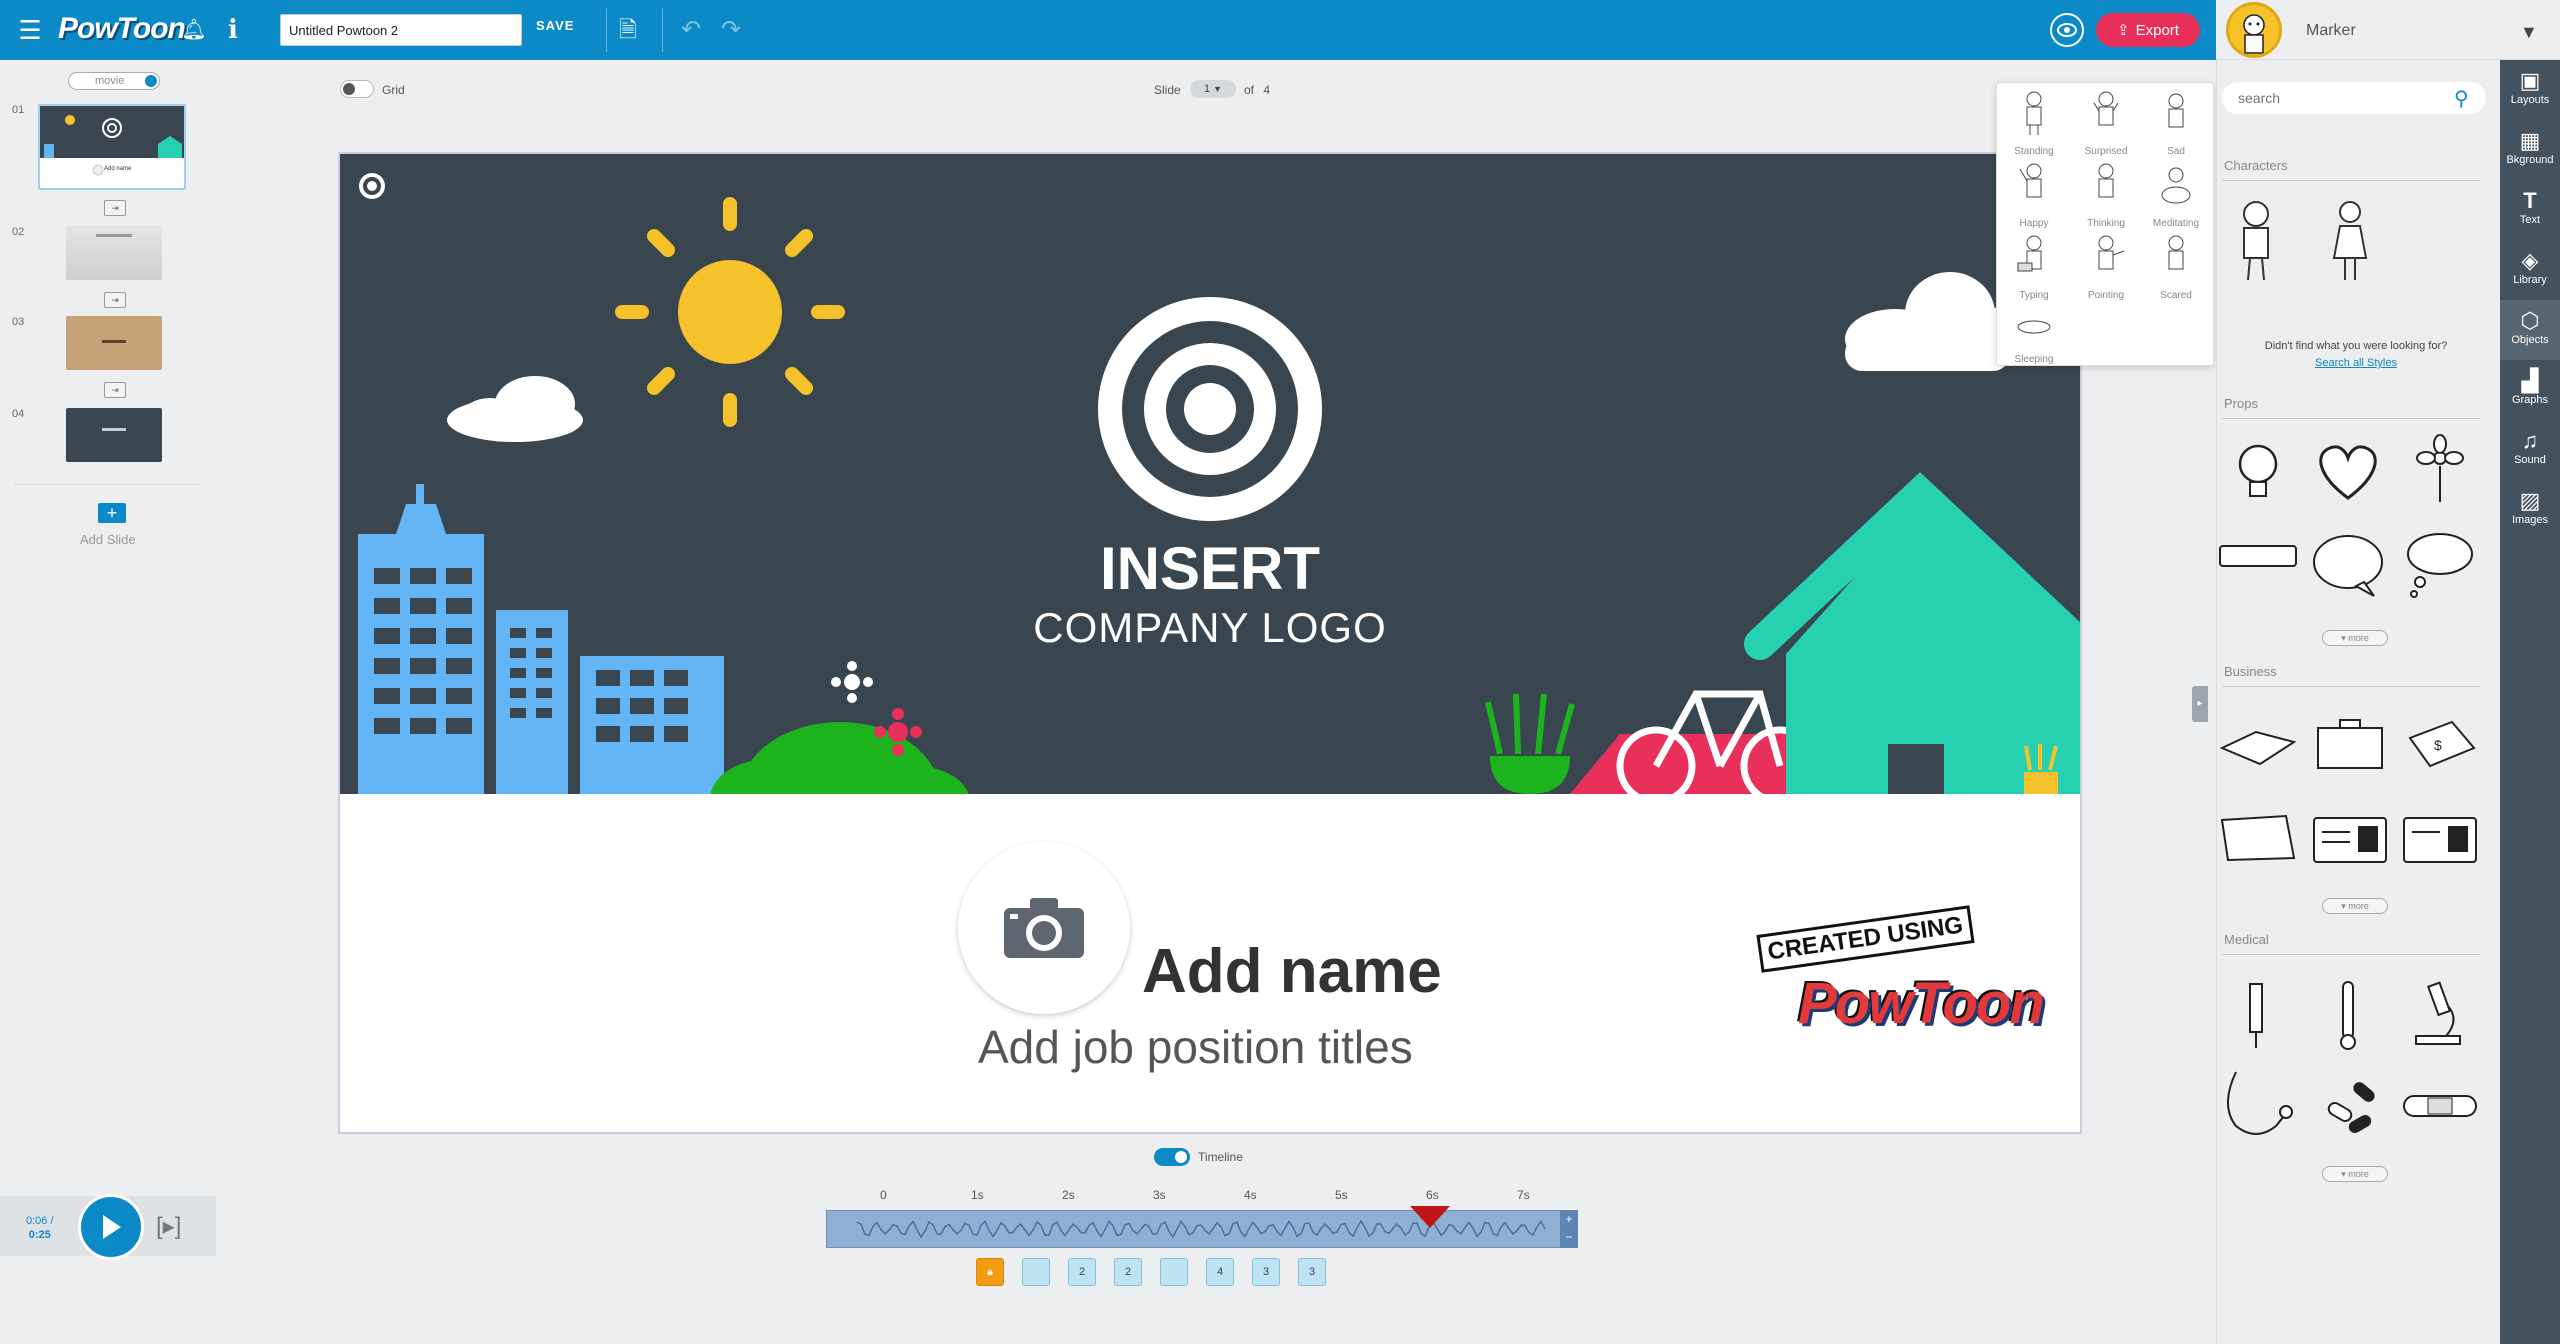  I want to click on redo-icon: ↷, so click(731, 30).